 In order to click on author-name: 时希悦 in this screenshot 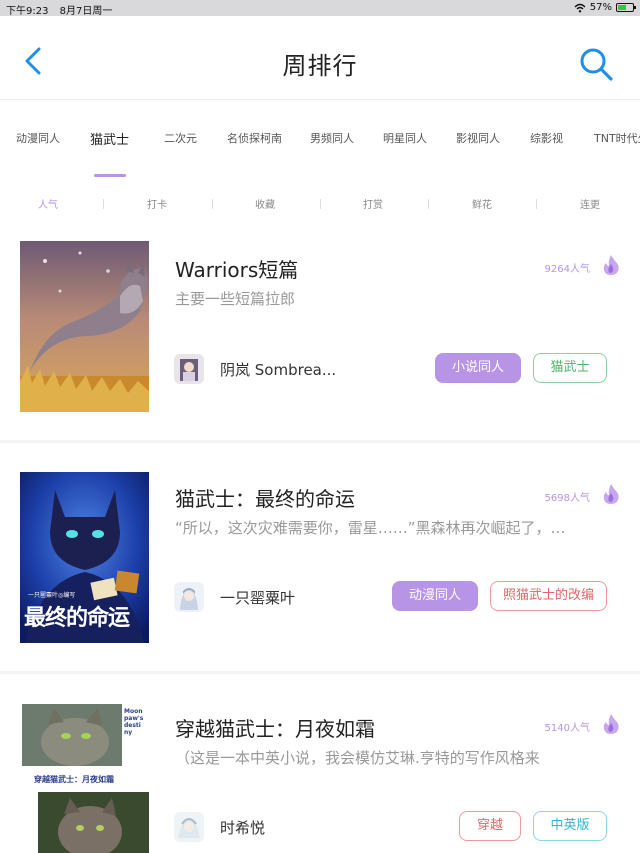, I will do `click(242, 827)`.